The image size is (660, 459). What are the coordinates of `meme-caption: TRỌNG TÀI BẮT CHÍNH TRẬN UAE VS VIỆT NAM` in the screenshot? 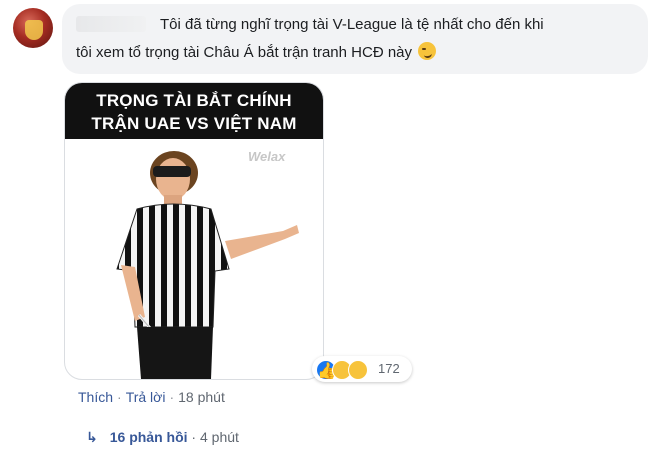 It's located at (194, 111).